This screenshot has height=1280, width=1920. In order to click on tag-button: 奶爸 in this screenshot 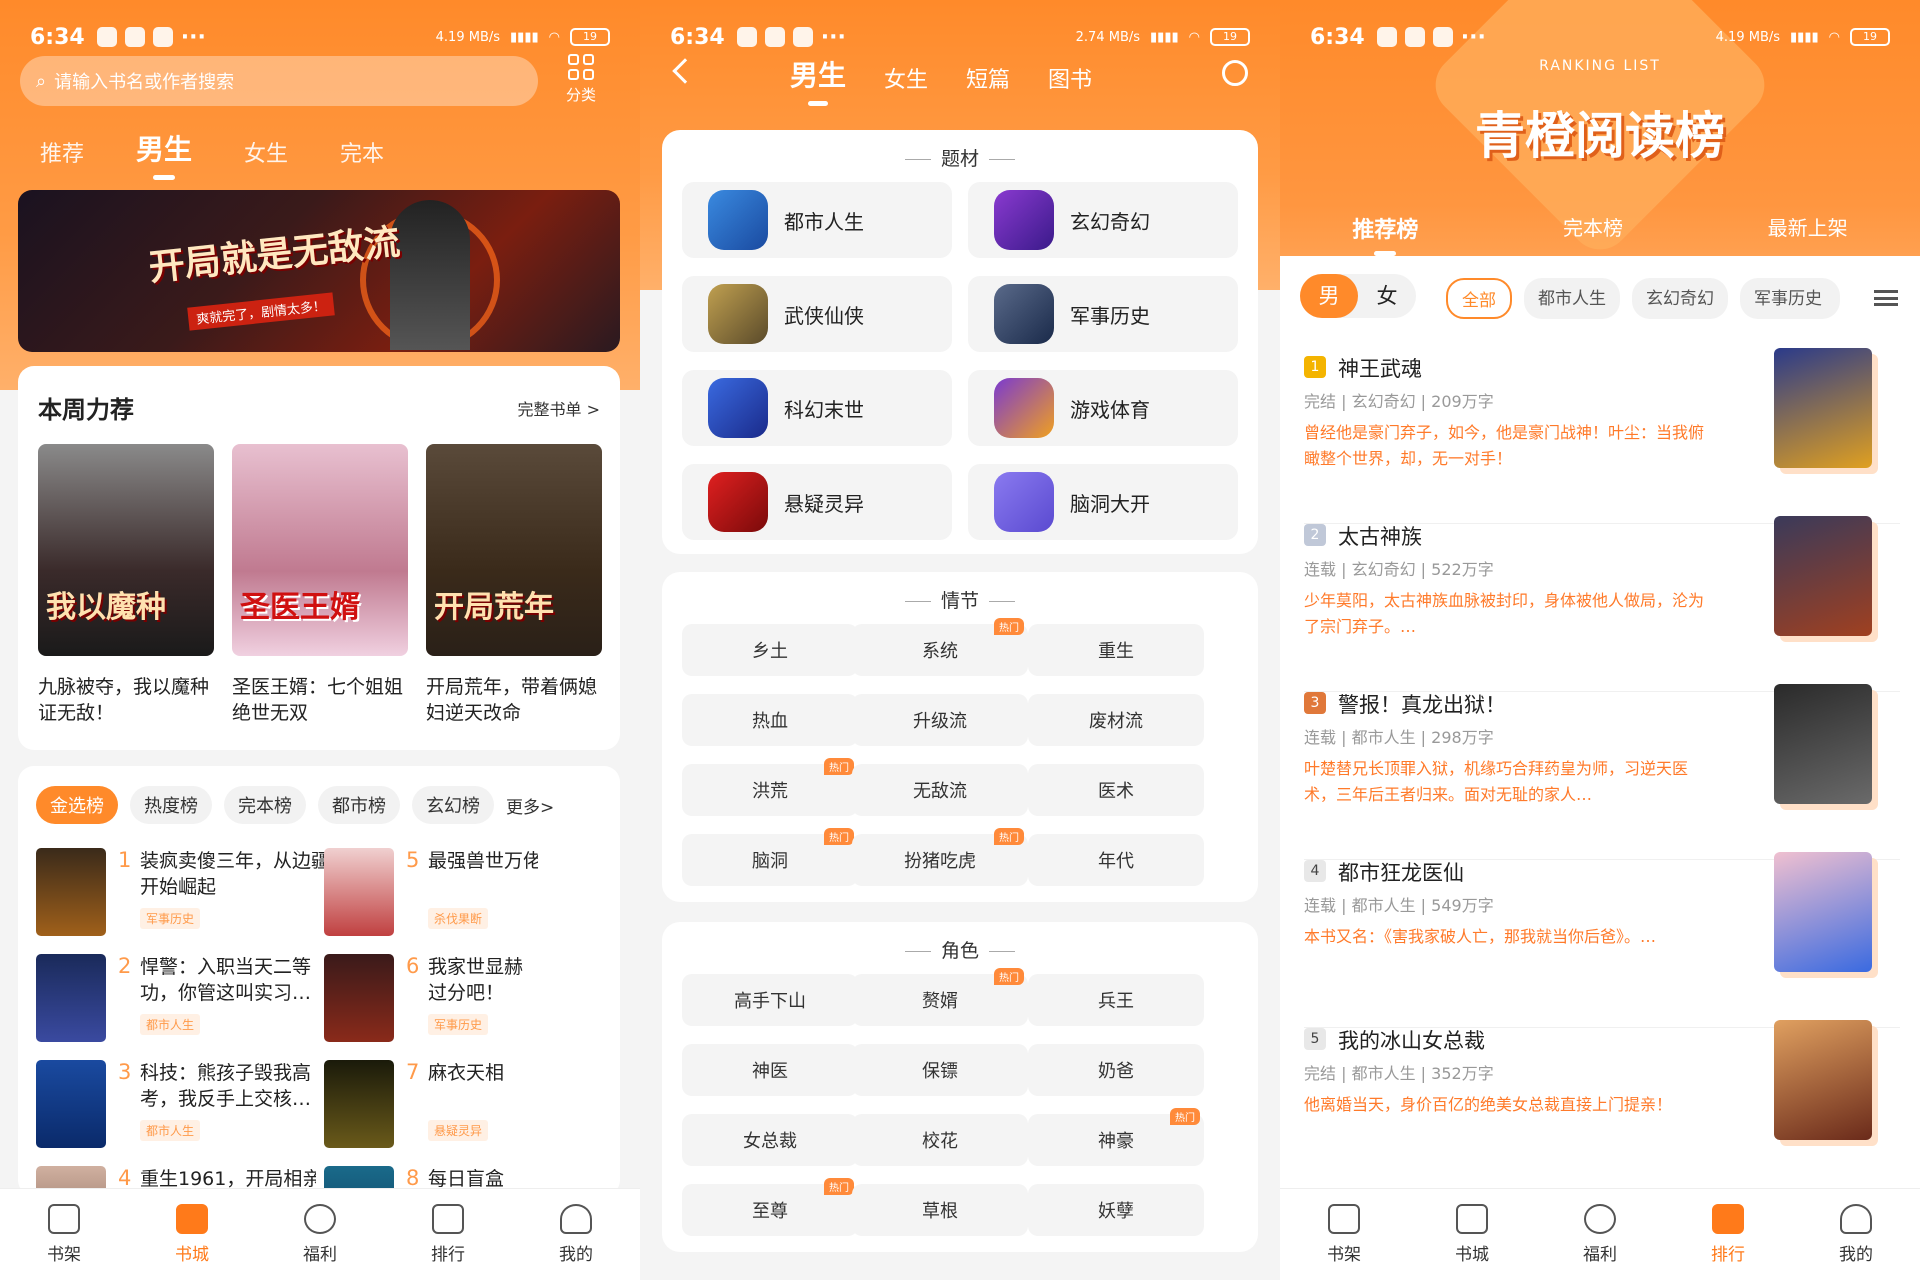, I will do `click(1116, 1070)`.